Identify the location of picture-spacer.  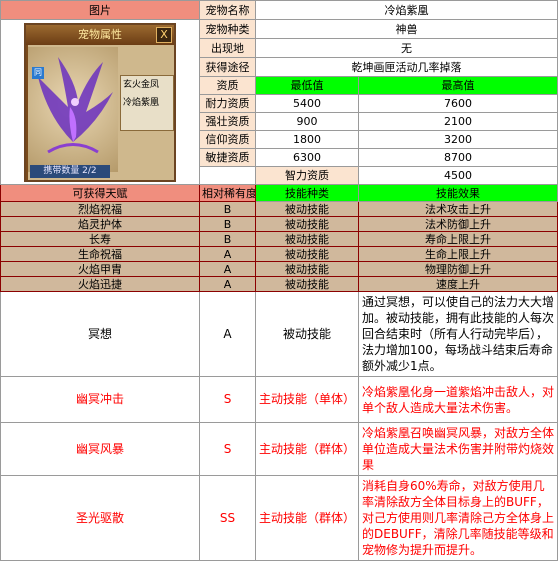
(227, 175).